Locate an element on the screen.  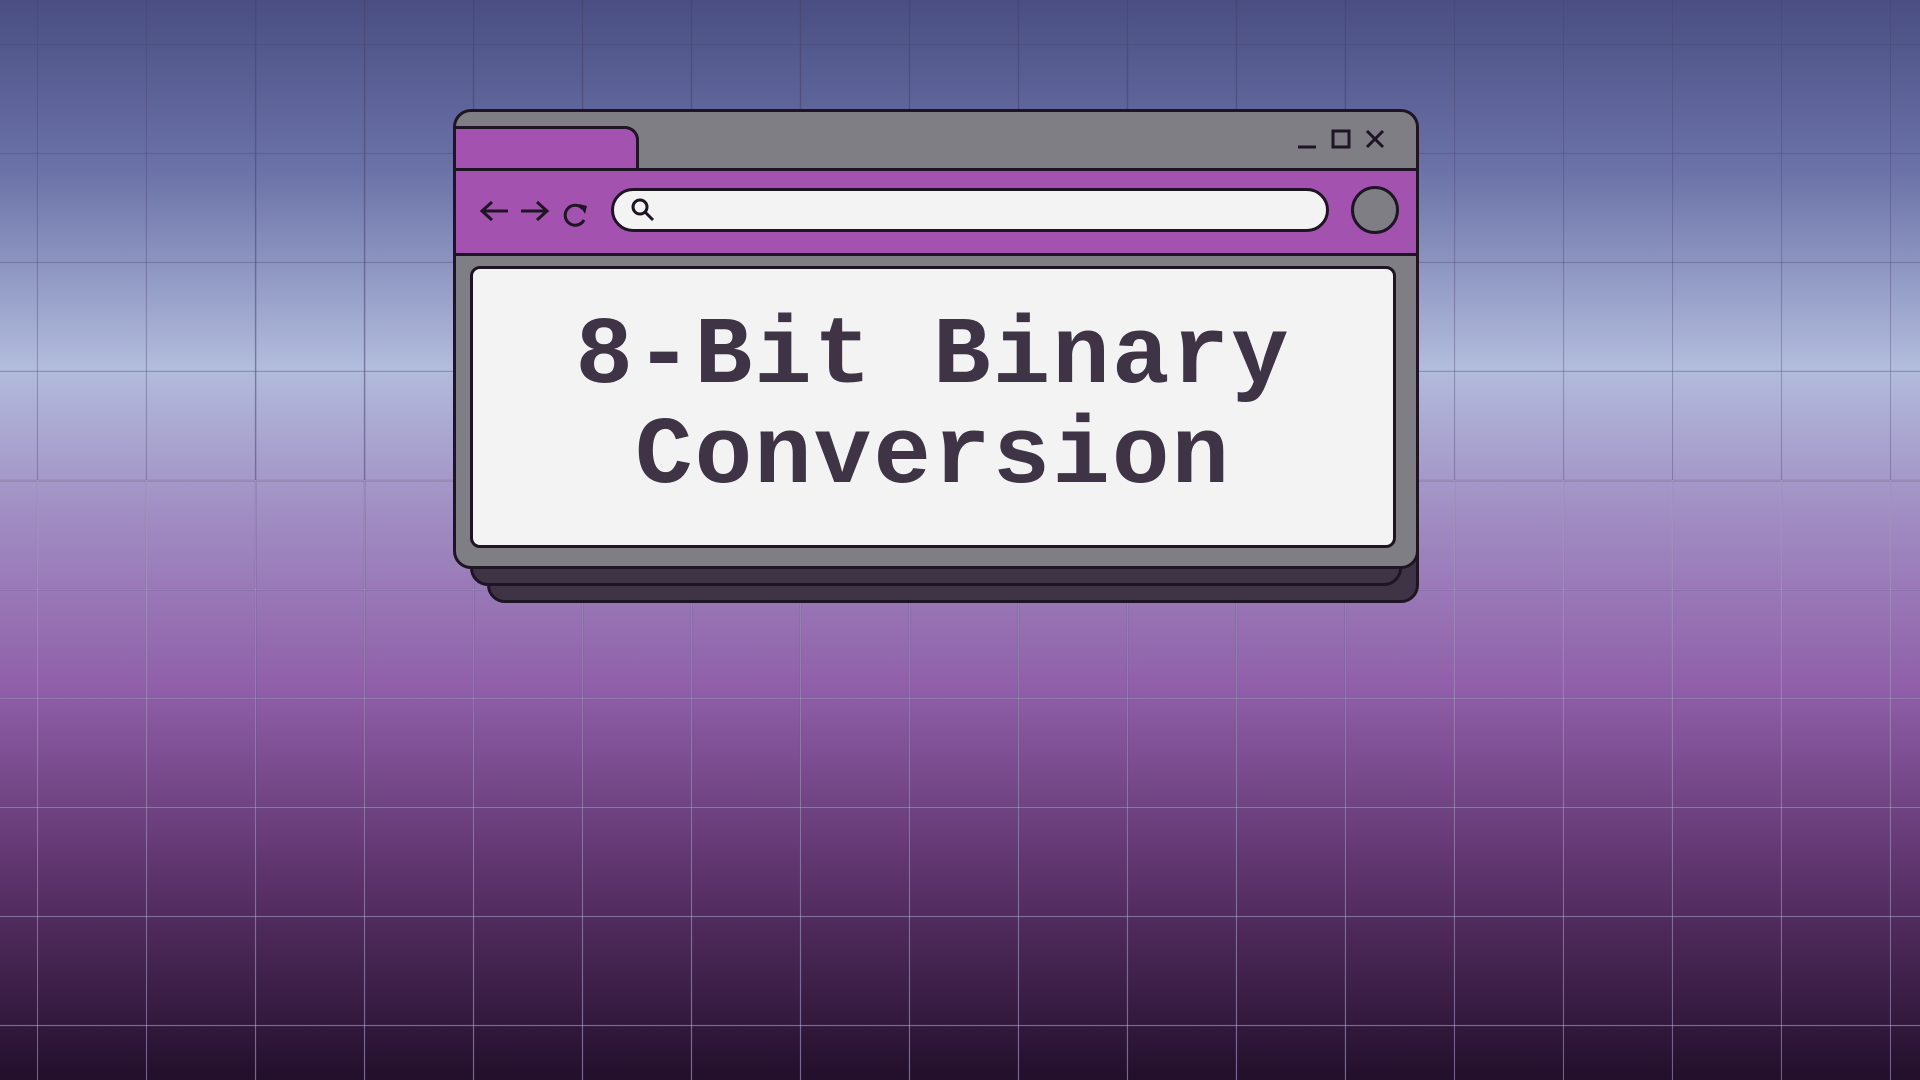
maximize-icon is located at coordinates (1341, 139).